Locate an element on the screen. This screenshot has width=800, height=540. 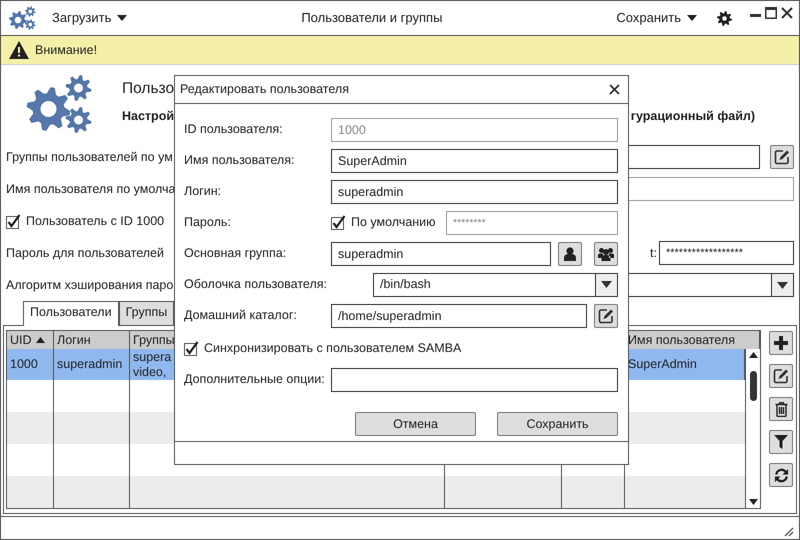
filter-icon is located at coordinates (781, 442).